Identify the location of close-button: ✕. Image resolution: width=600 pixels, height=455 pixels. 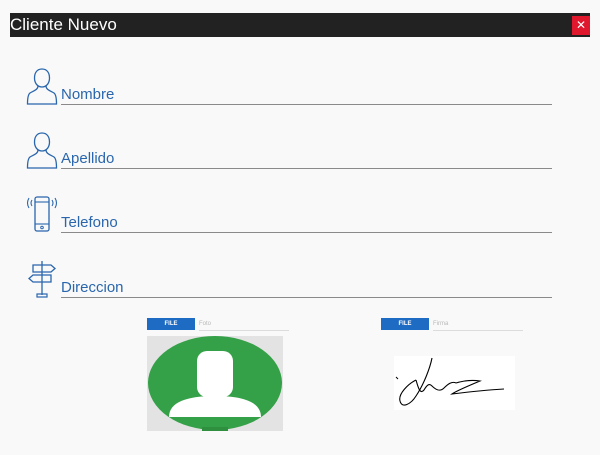
(581, 25).